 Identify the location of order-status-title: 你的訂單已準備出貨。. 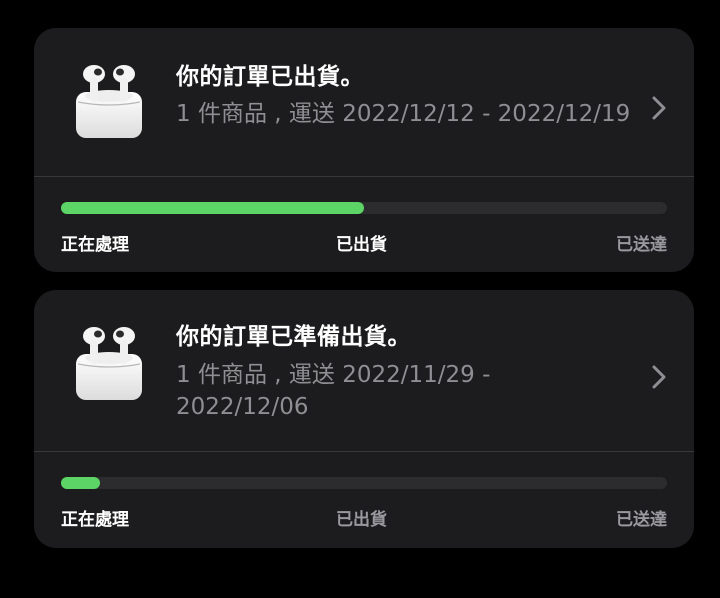
(293, 337).